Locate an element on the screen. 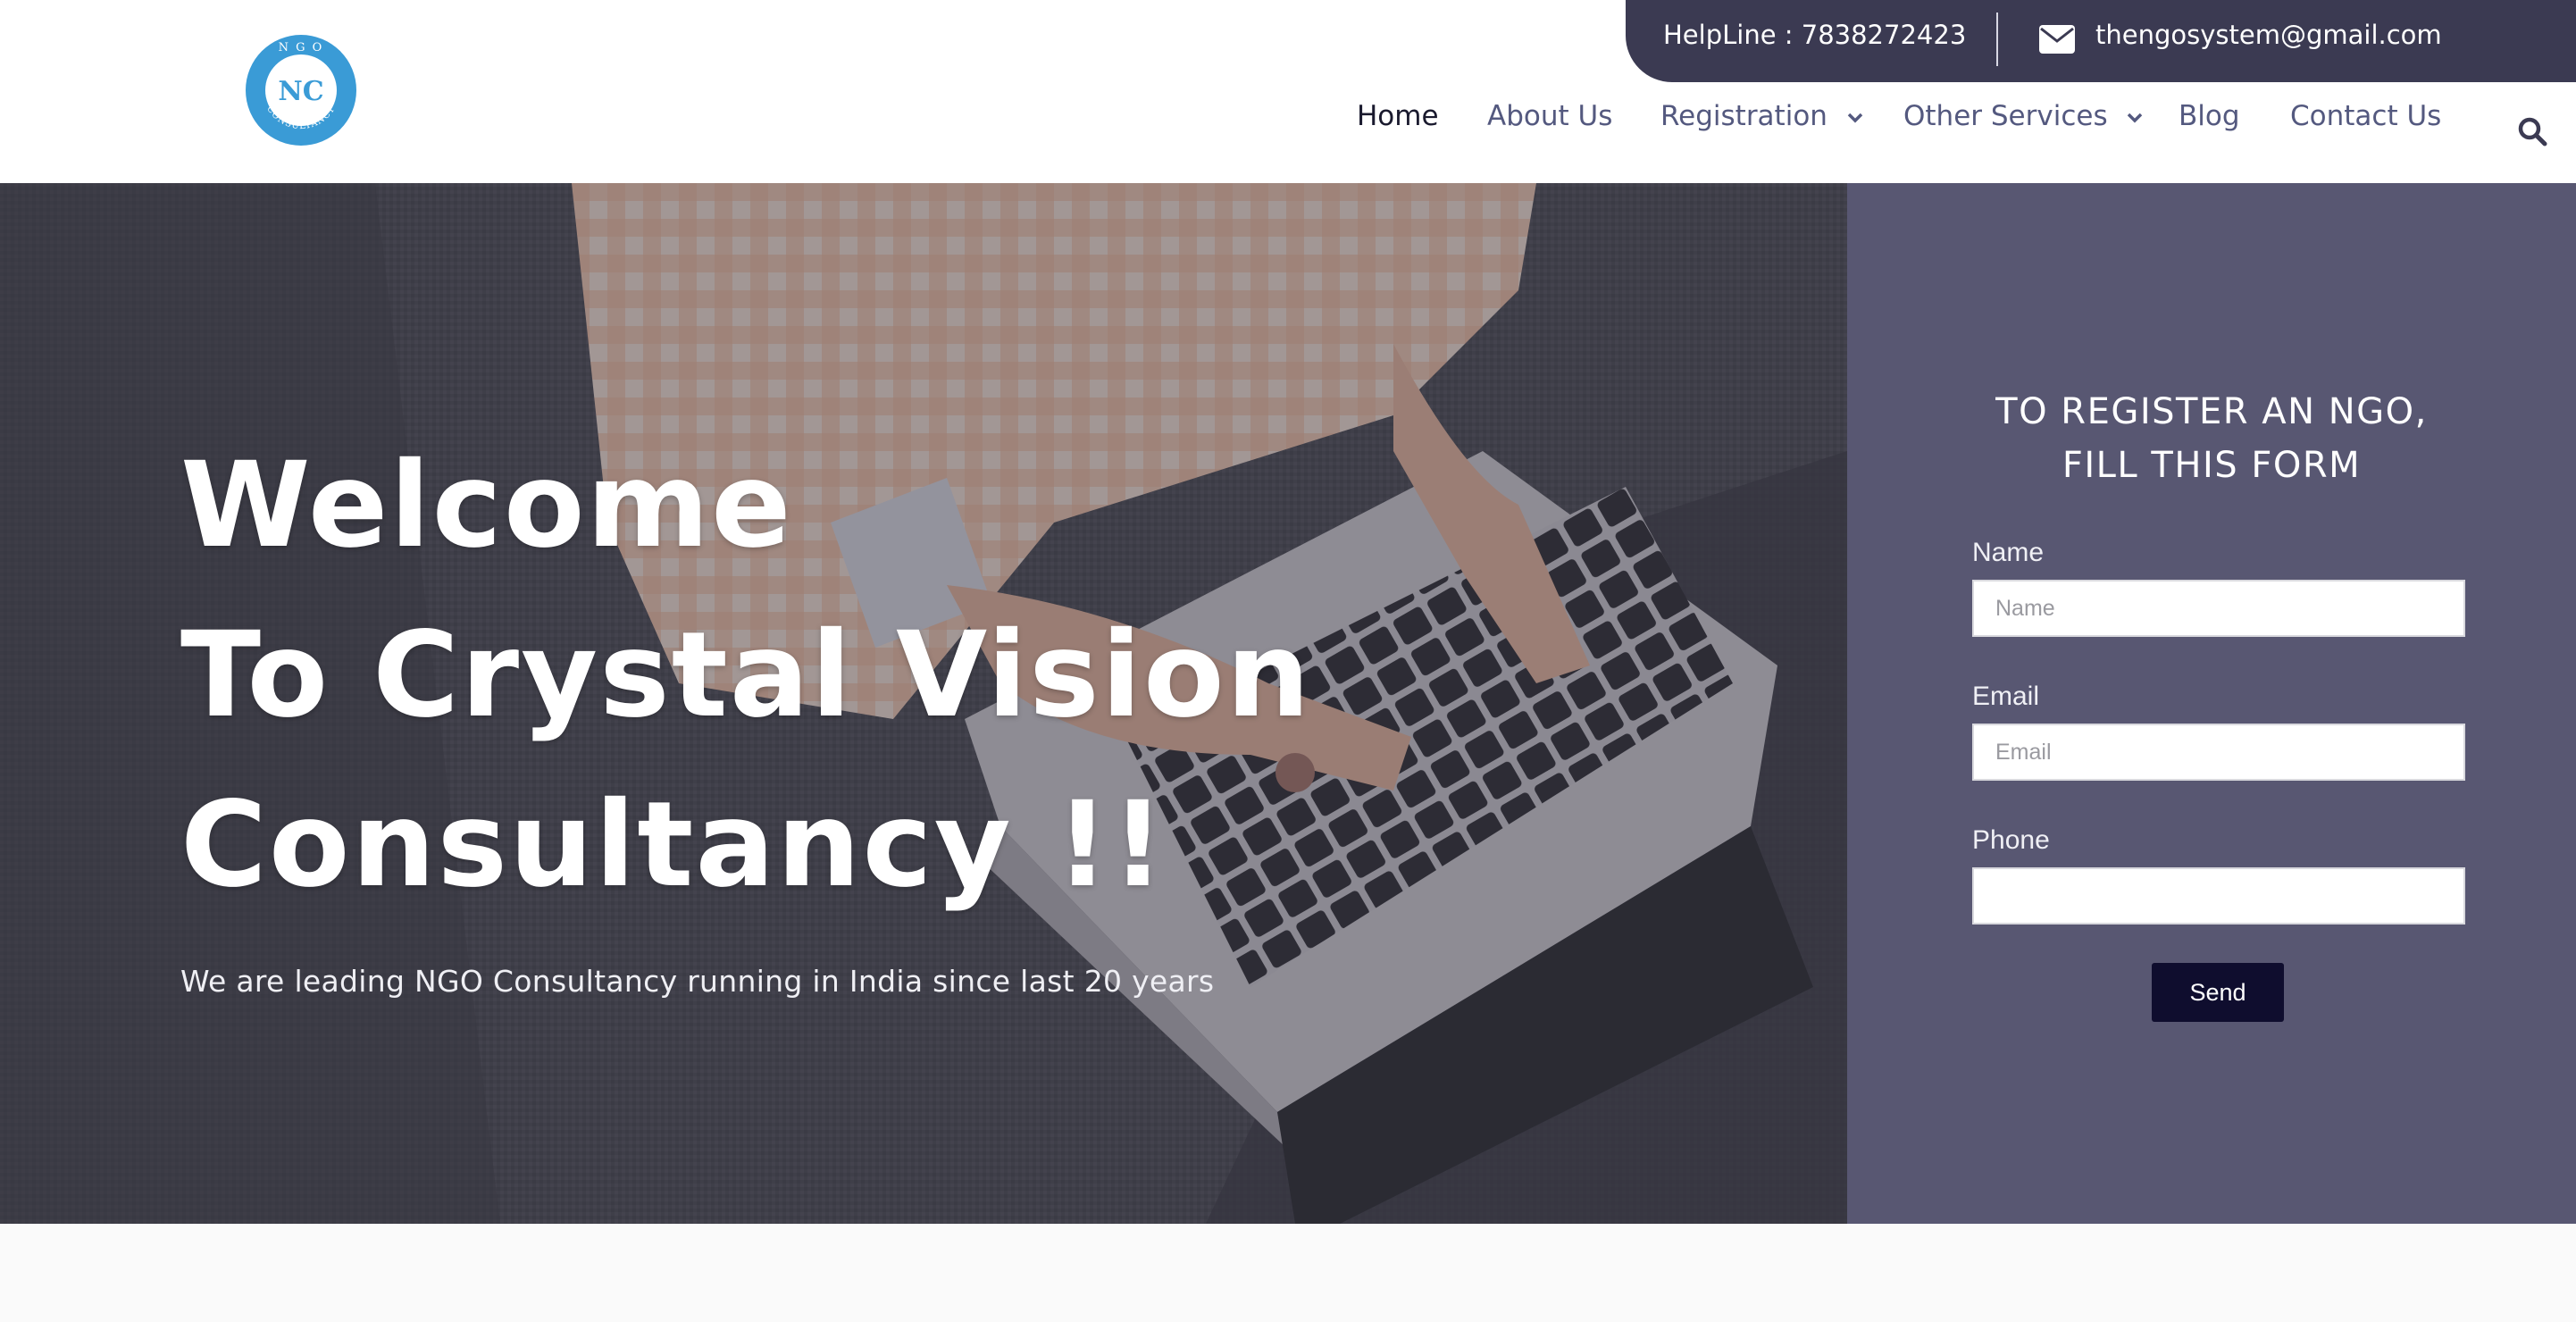 This screenshot has height=1322, width=2576. logo-monogram: NC is located at coordinates (301, 91).